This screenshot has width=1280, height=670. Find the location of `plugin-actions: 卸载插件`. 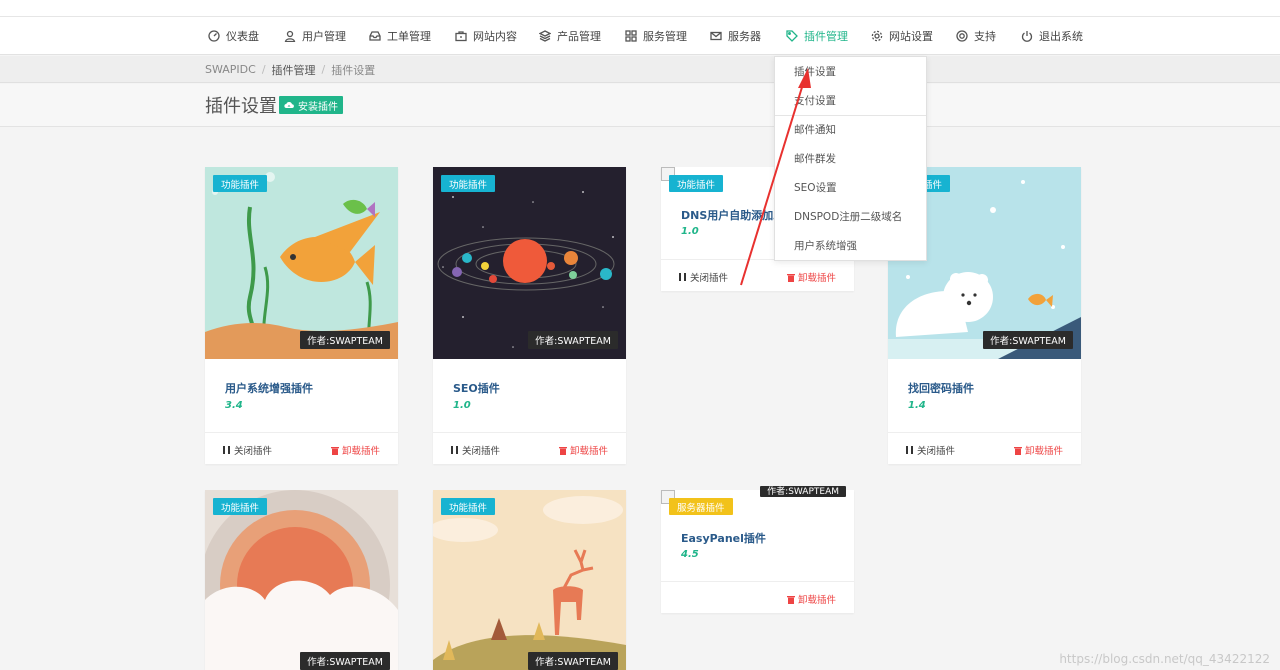

plugin-actions: 卸载插件 is located at coordinates (757, 597).